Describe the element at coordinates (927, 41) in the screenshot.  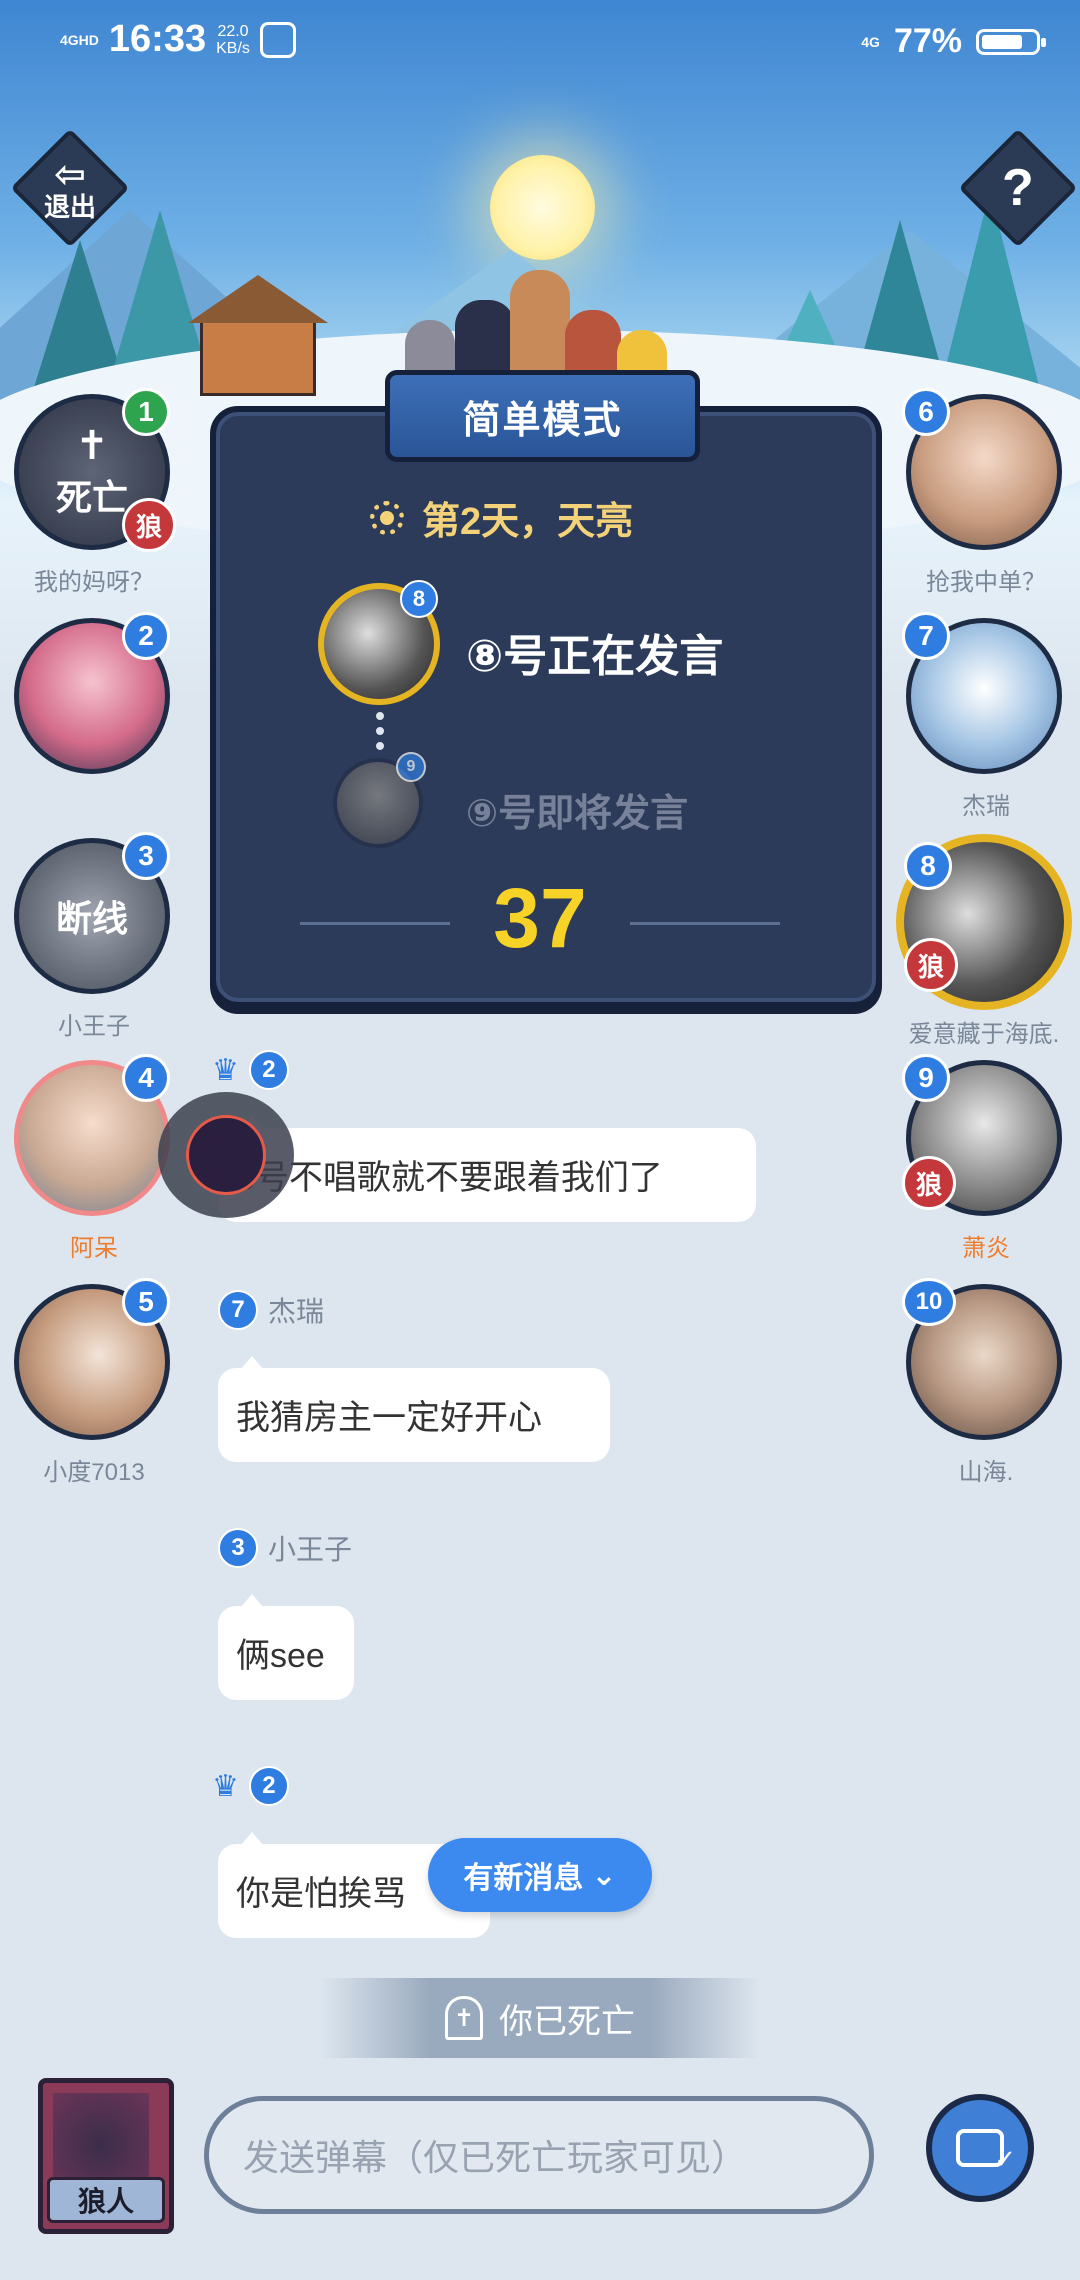
I see `battery-percent: 77%` at that location.